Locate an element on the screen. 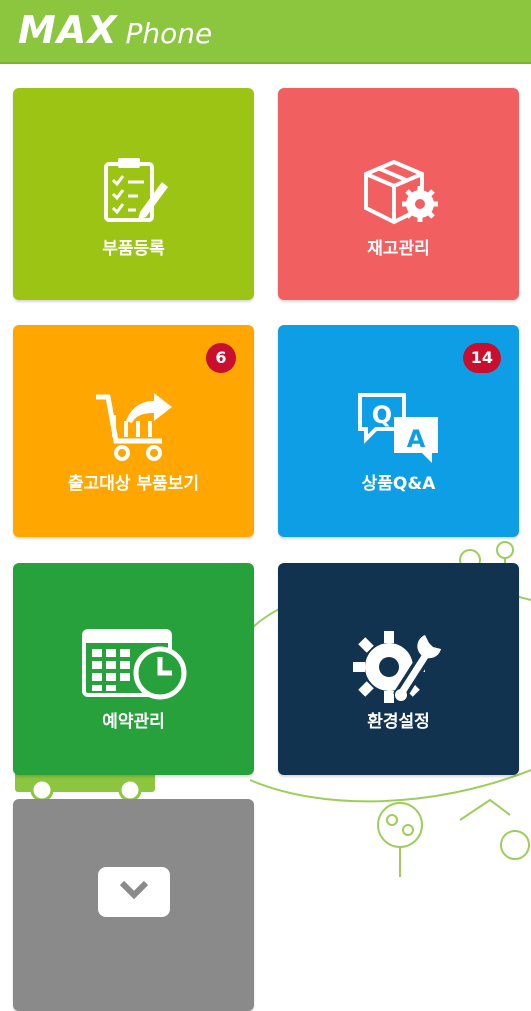 Image resolution: width=531 pixels, height=1011 pixels. tile-inventory: 재고관리 is located at coordinates (398, 194).